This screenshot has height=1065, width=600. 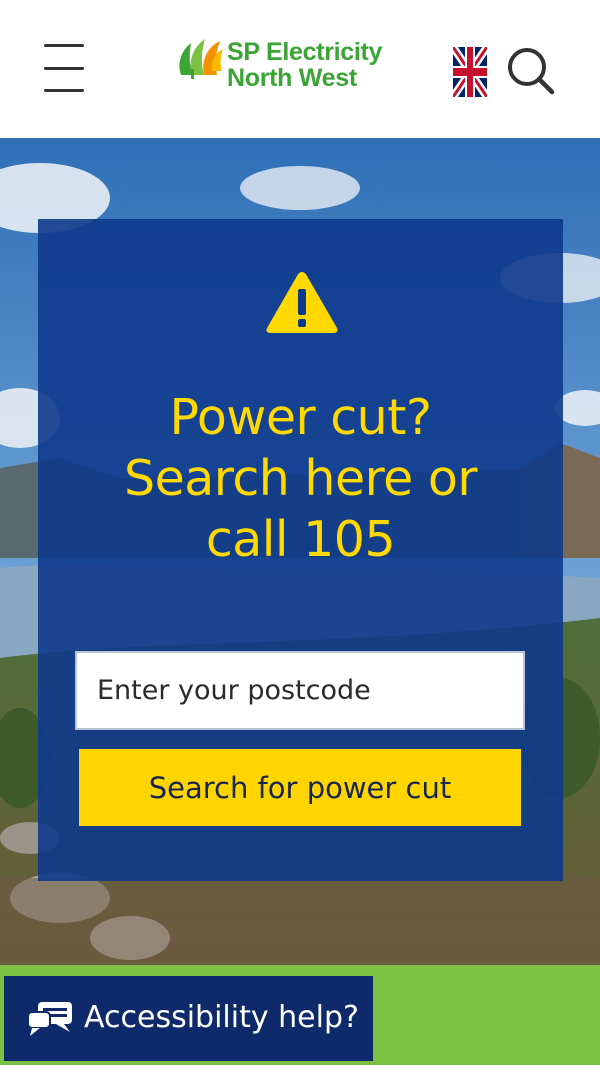 What do you see at coordinates (302, 302) in the screenshot?
I see `warning-triangle-icon` at bounding box center [302, 302].